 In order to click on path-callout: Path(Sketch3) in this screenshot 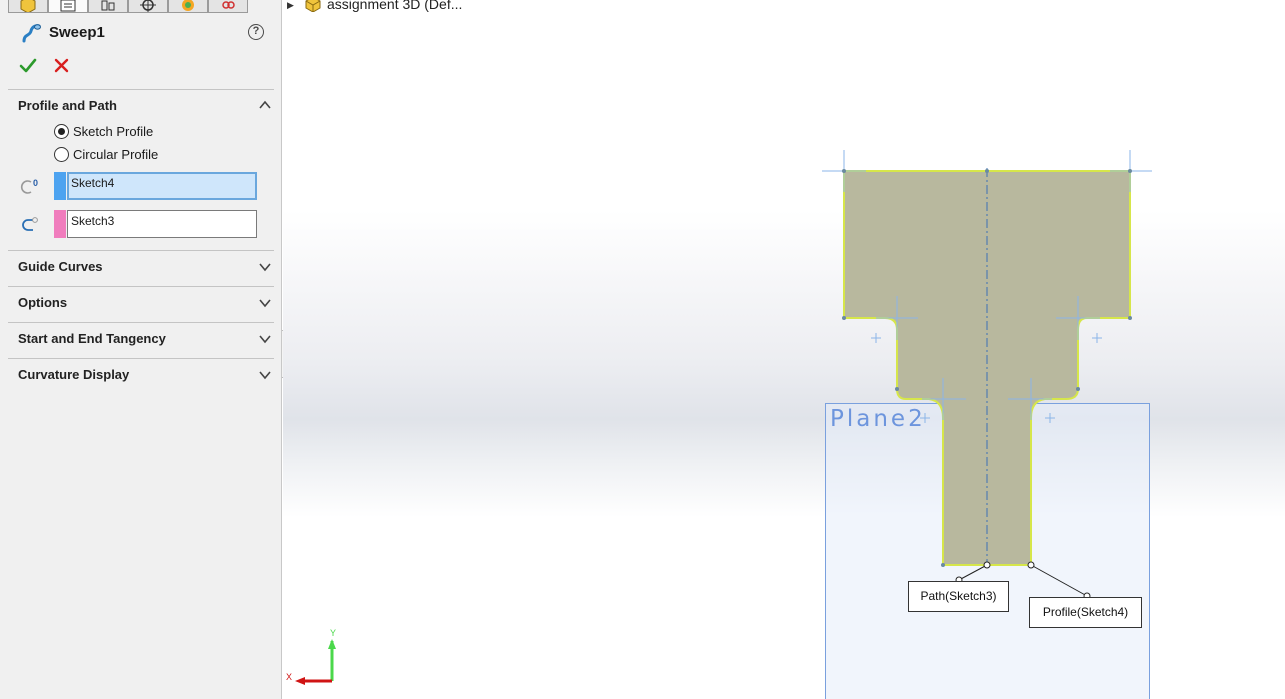, I will do `click(958, 596)`.